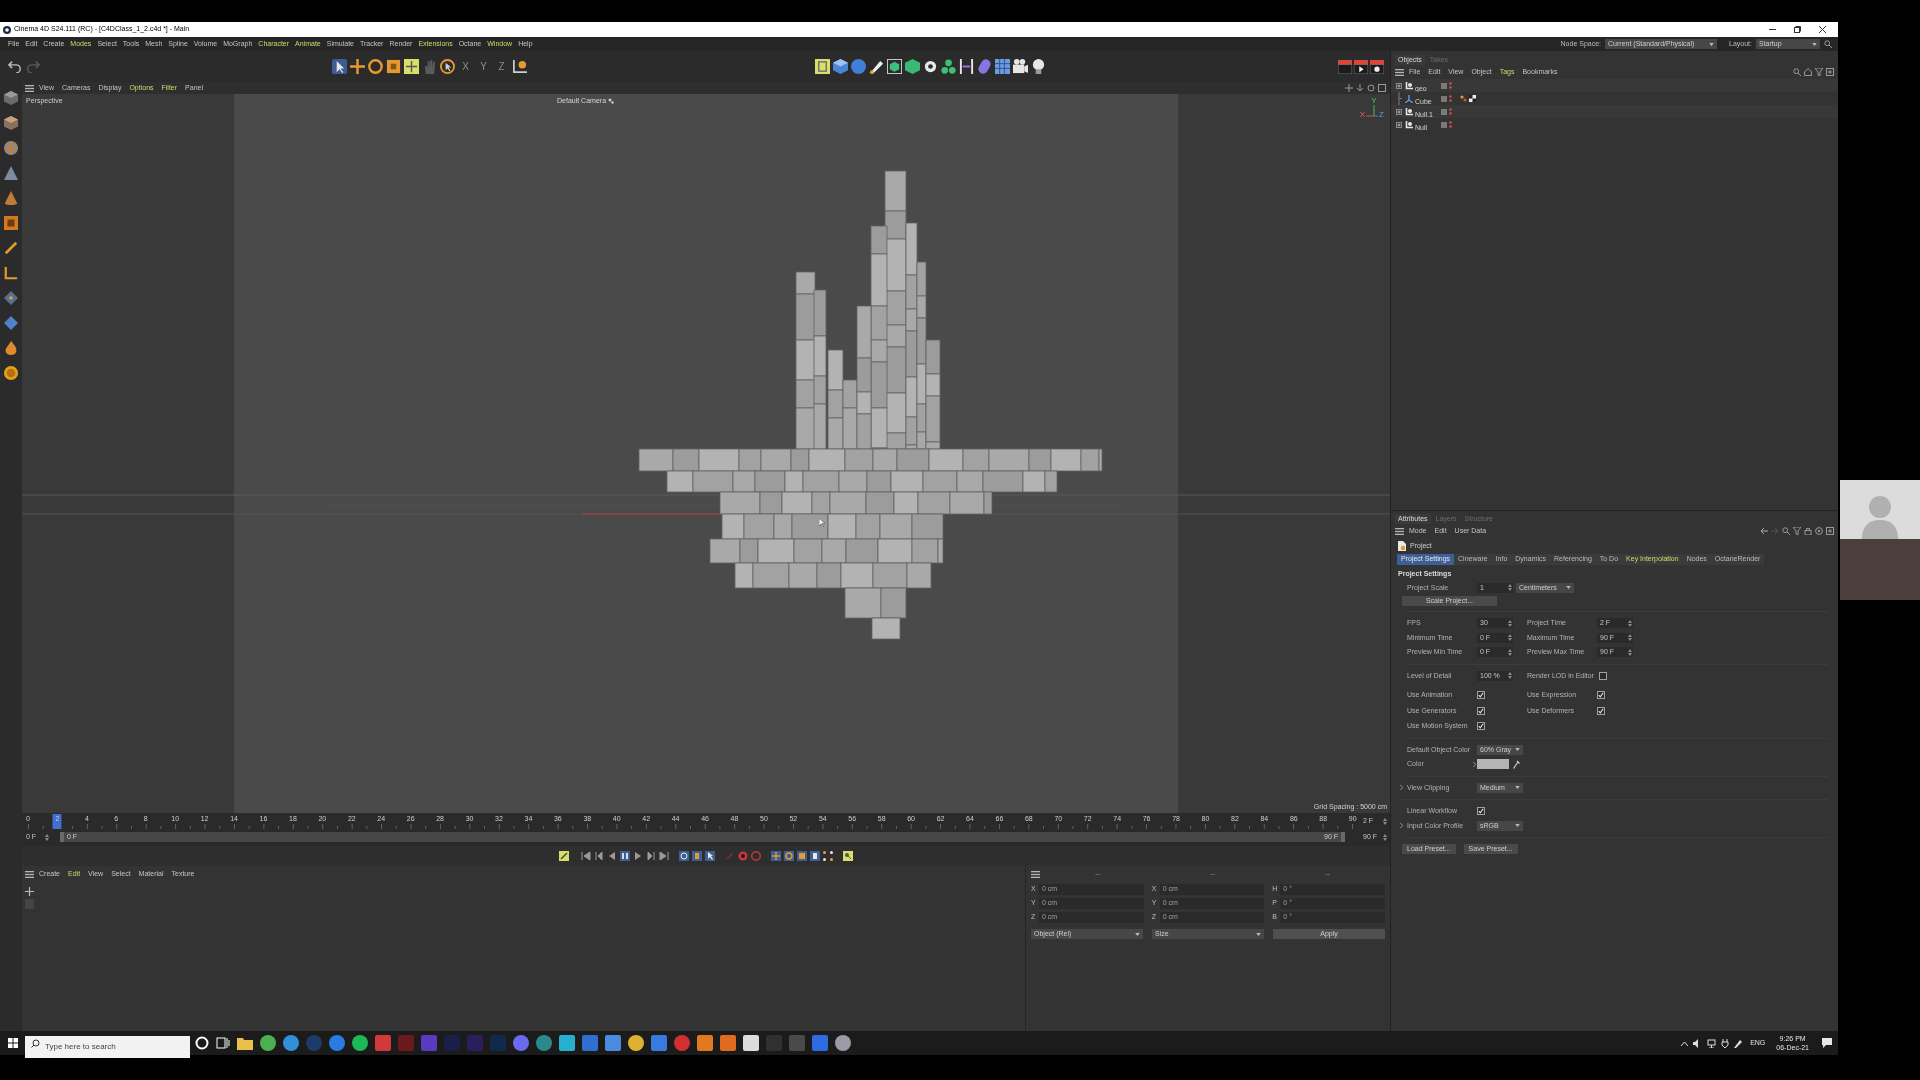 The image size is (1920, 1080). What do you see at coordinates (1808, 72) in the screenshot?
I see `home-icon` at bounding box center [1808, 72].